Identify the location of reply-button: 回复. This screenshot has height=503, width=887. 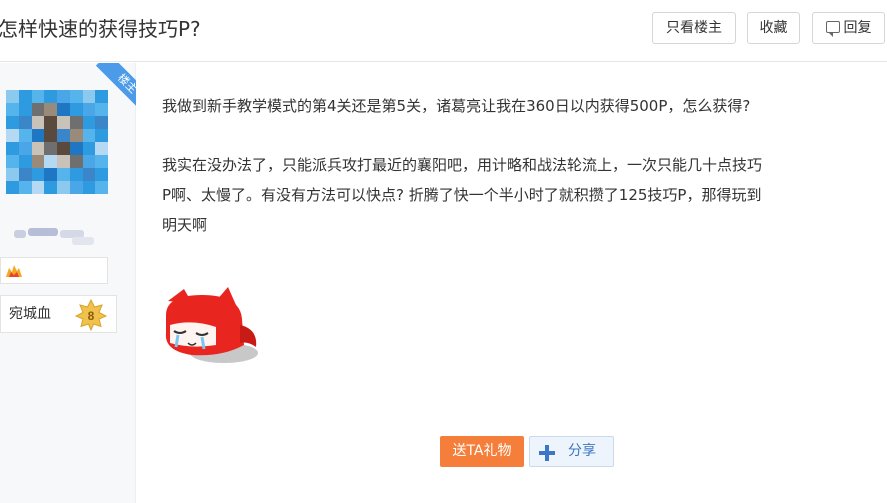
(848, 28).